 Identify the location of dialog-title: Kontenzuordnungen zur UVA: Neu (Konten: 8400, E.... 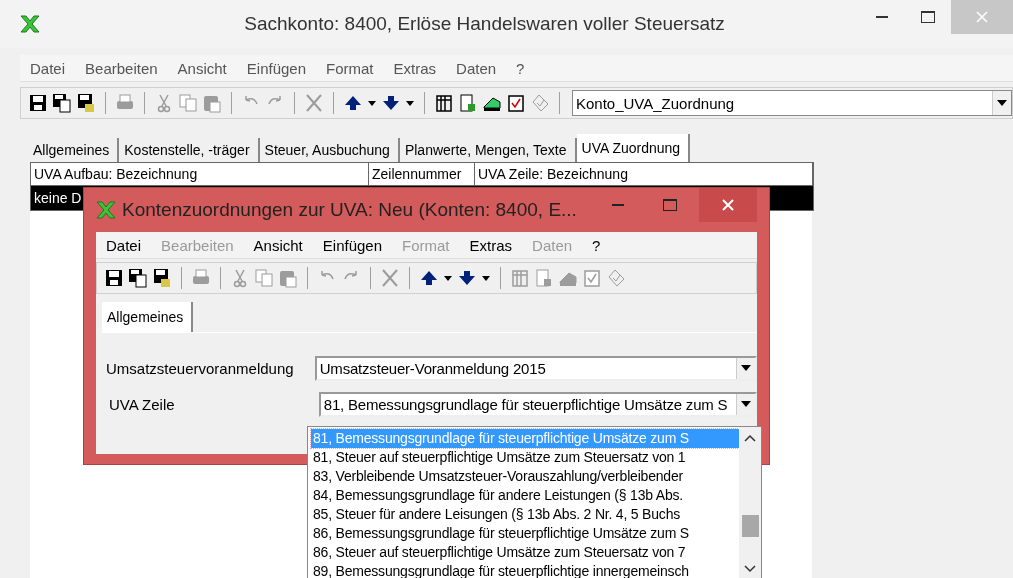
(350, 210).